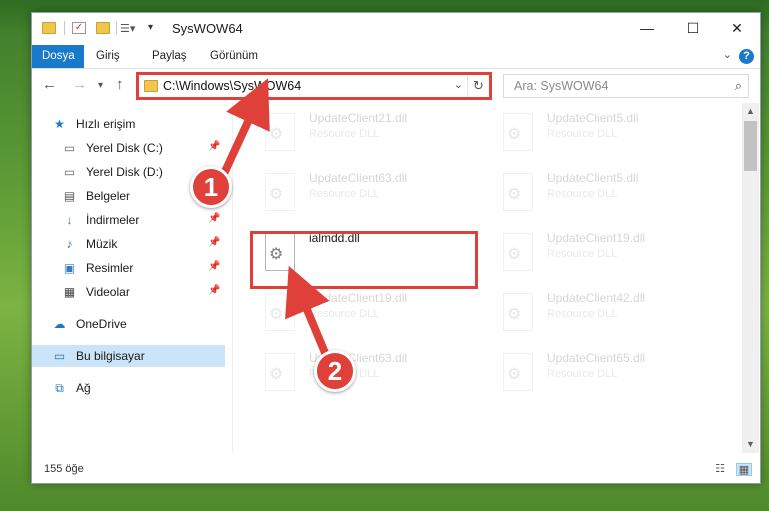 Image resolution: width=769 pixels, height=511 pixels. I want to click on sidebar-item-label: Resimler, so click(110, 268).